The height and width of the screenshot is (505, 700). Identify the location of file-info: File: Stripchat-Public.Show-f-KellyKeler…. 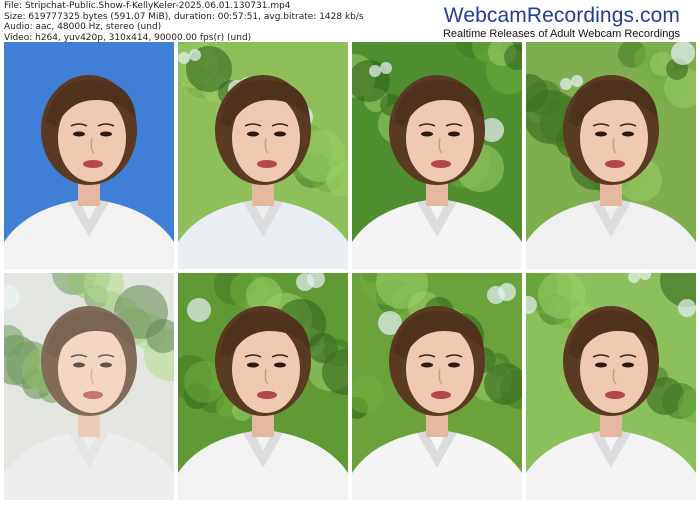
(184, 22).